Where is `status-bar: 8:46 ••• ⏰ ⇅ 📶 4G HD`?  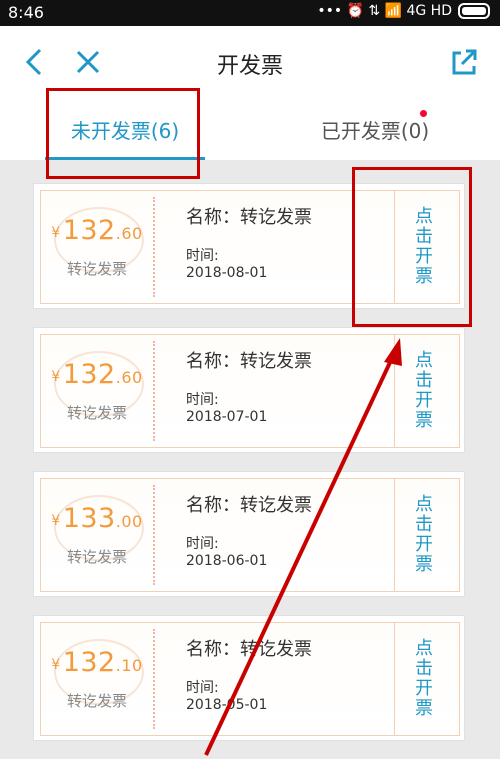
status-bar: 8:46 ••• ⏰ ⇅ 📶 4G HD is located at coordinates (250, 13).